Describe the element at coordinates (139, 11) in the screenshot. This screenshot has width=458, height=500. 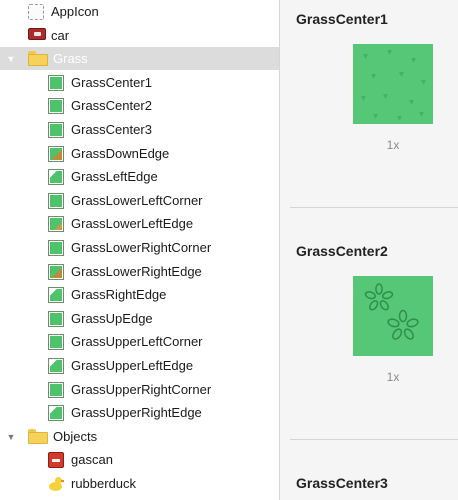
I see `sidebar-row: AppIcon` at that location.